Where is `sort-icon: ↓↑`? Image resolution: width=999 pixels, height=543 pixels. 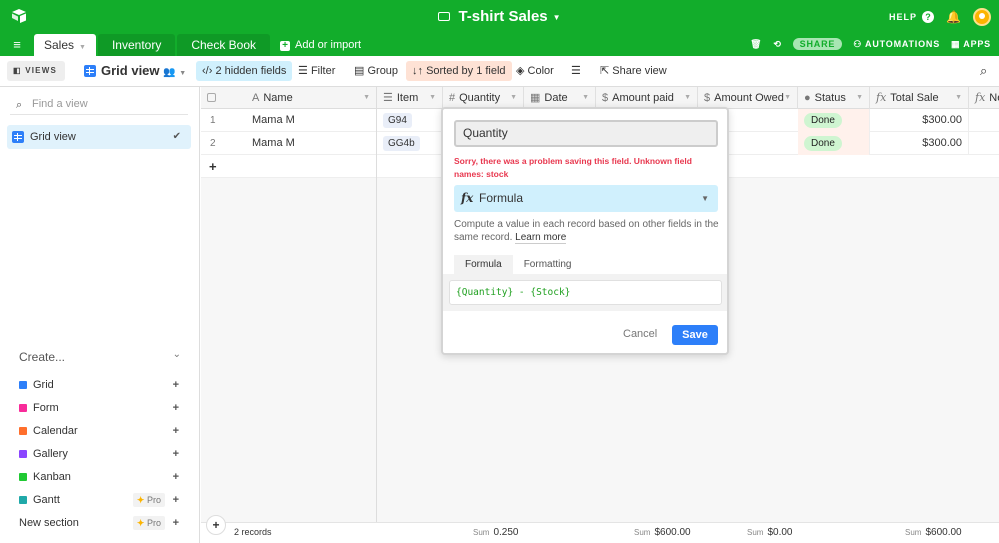
sort-icon: ↓↑ is located at coordinates (417, 71).